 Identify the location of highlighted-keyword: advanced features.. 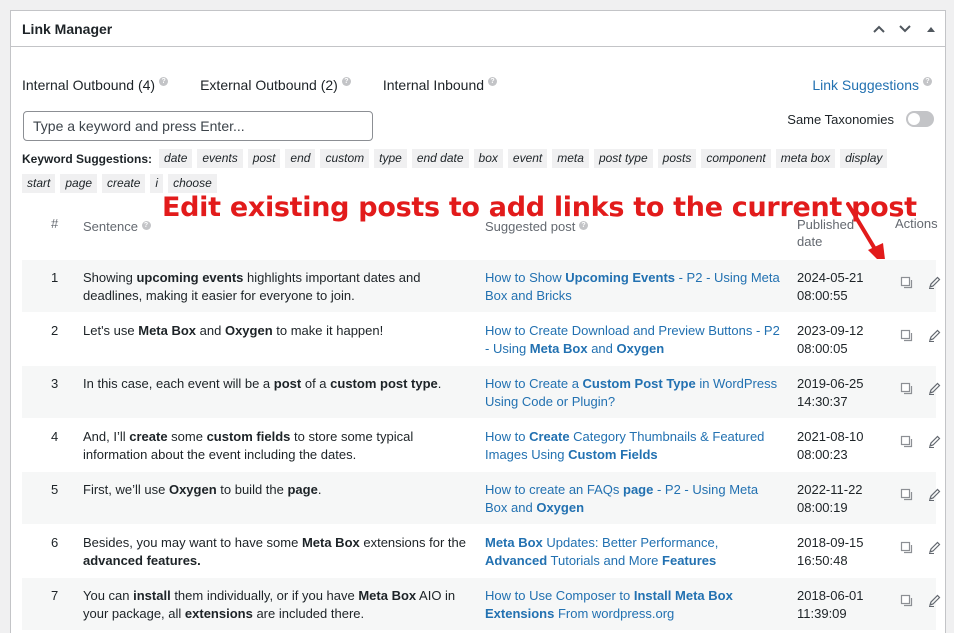
(142, 560).